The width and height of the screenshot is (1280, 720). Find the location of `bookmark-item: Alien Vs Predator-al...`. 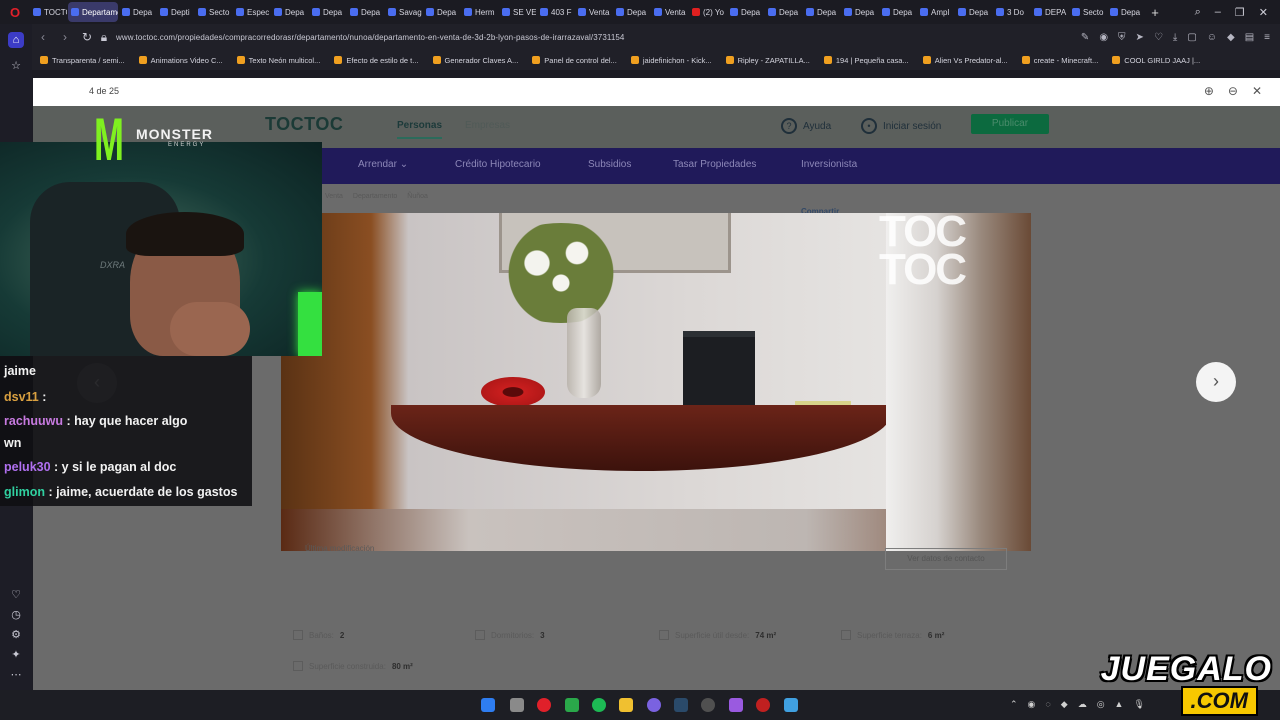

bookmark-item: Alien Vs Predator-al... is located at coordinates (965, 60).